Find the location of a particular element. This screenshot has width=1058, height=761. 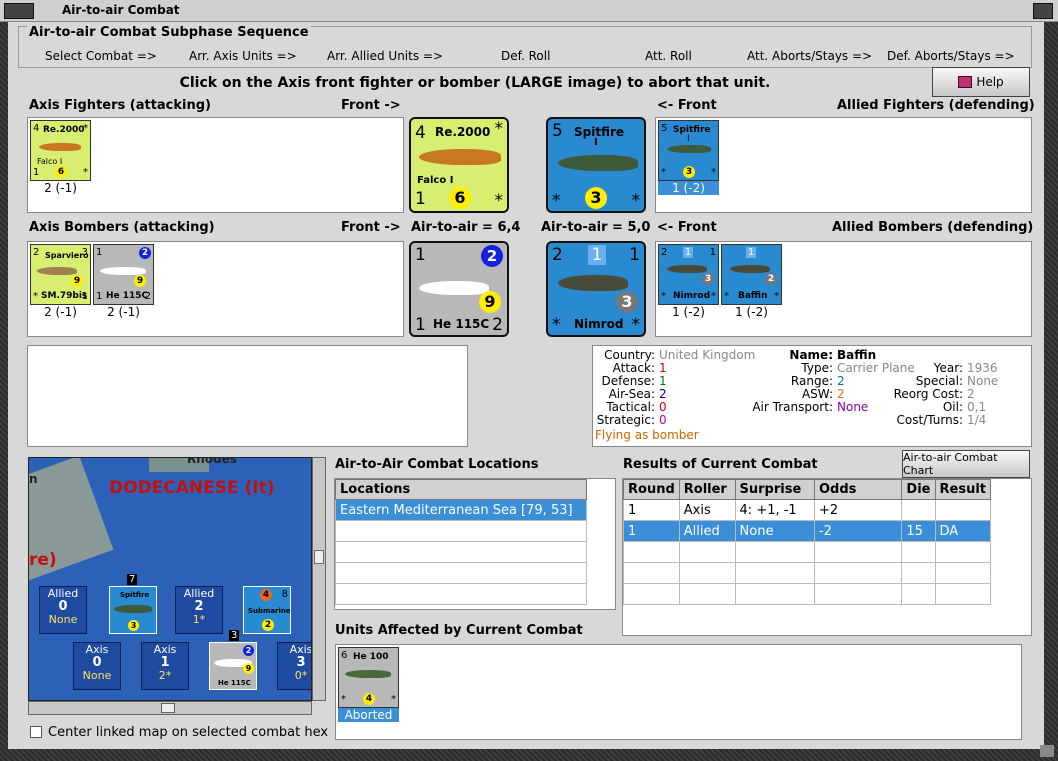

map-counter-submarine: 4 8 Submarine 2 is located at coordinates (267, 610).